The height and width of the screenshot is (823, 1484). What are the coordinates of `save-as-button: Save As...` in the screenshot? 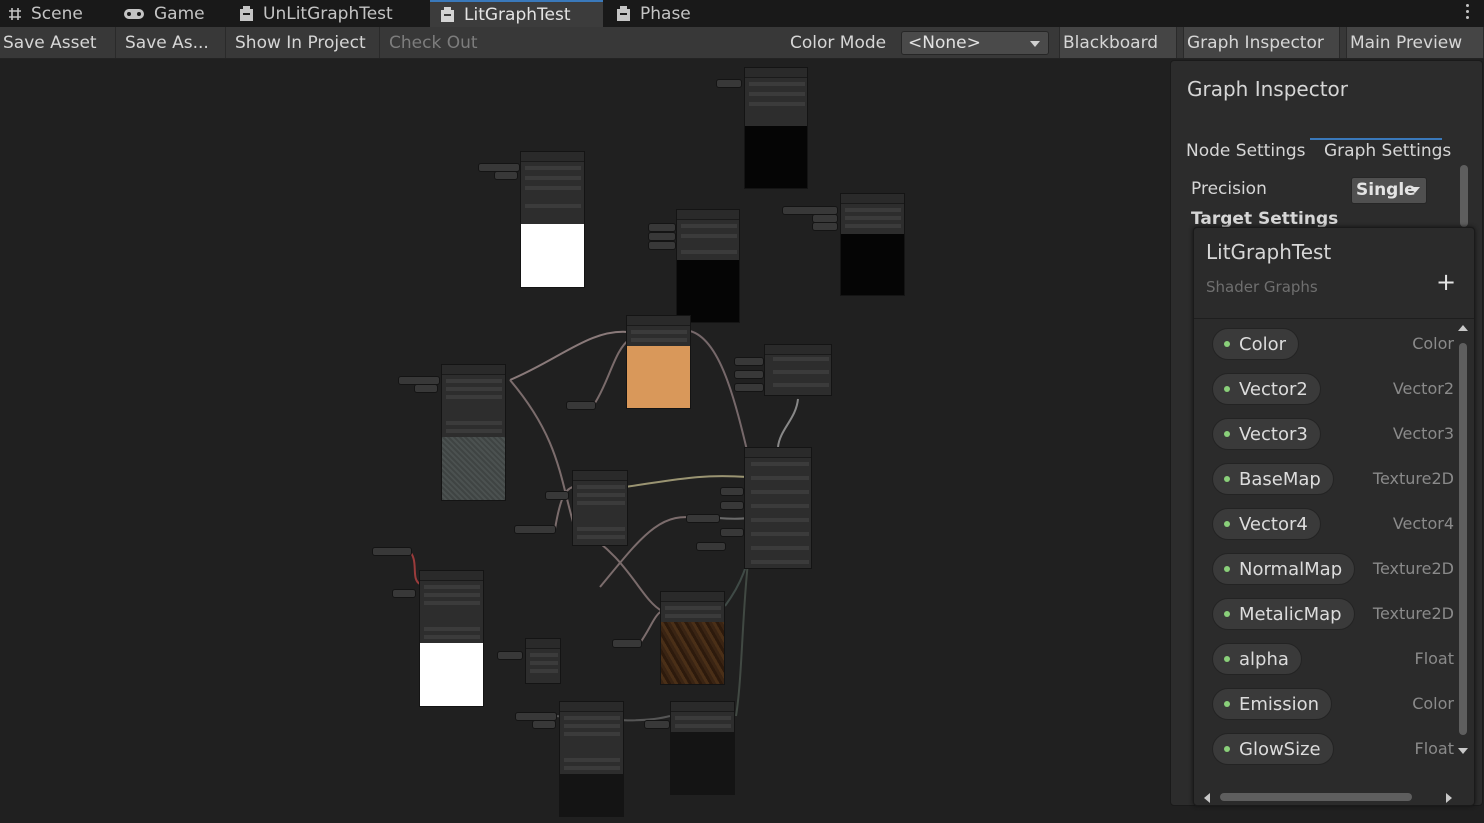 It's located at (174, 42).